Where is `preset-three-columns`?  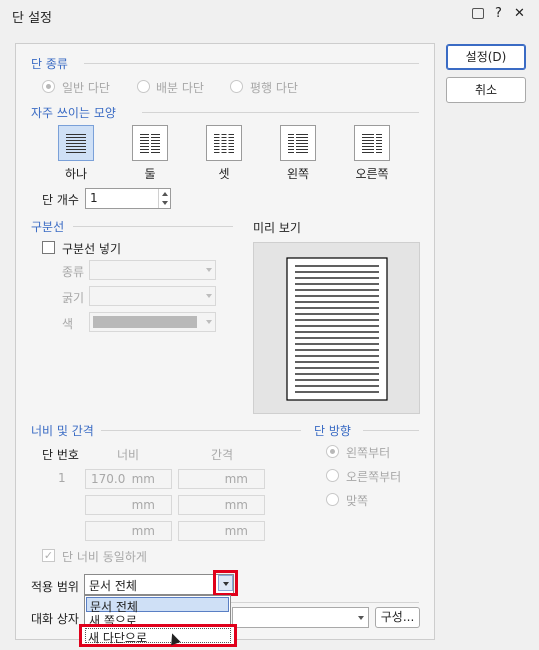
preset-three-columns is located at coordinates (224, 143).